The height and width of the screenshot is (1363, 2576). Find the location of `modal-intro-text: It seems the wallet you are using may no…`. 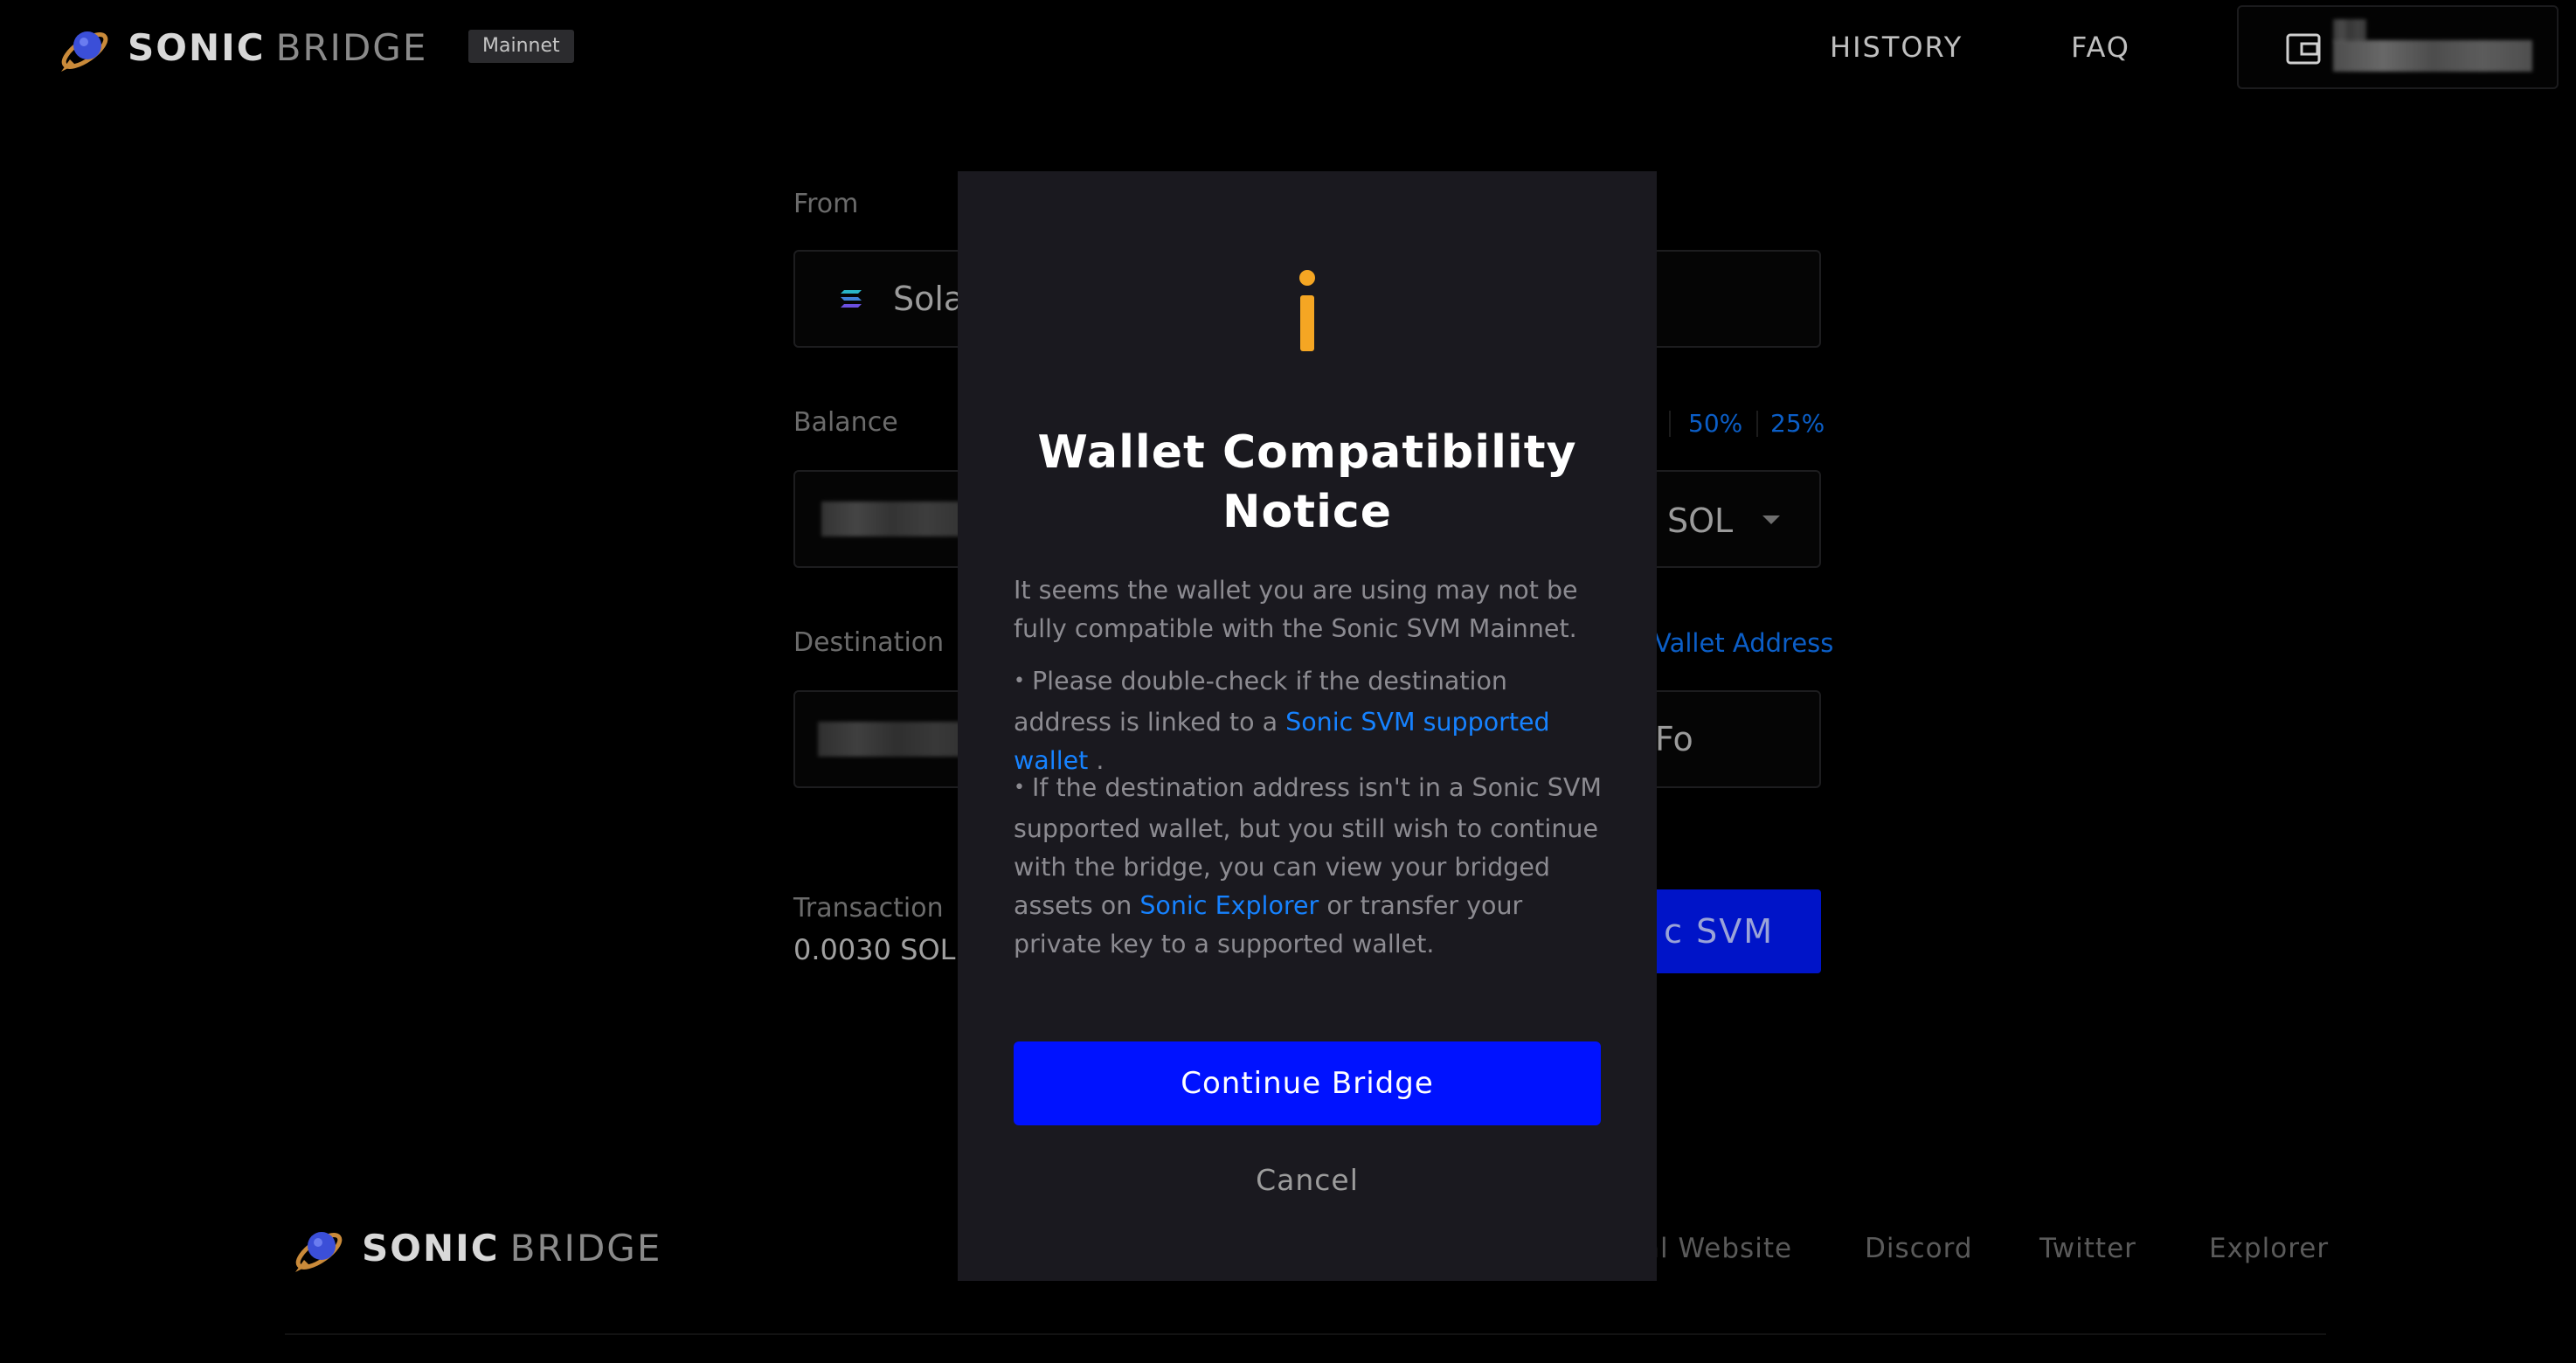

modal-intro-text: It seems the wallet you are using may no… is located at coordinates (1296, 609).